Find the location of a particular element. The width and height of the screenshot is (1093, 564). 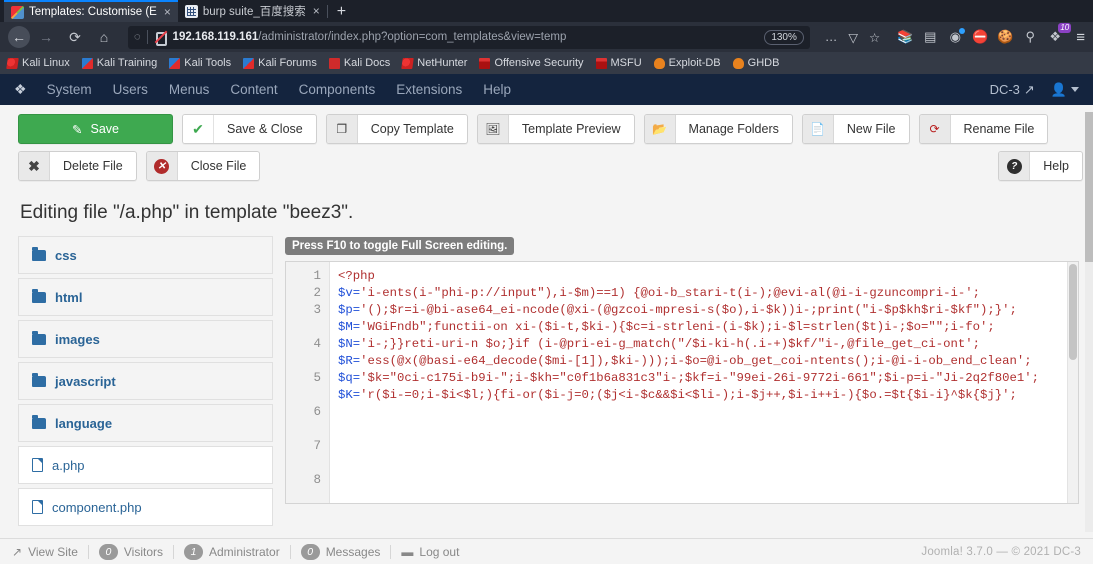

menu-item-help: Help is located at coordinates (497, 89).